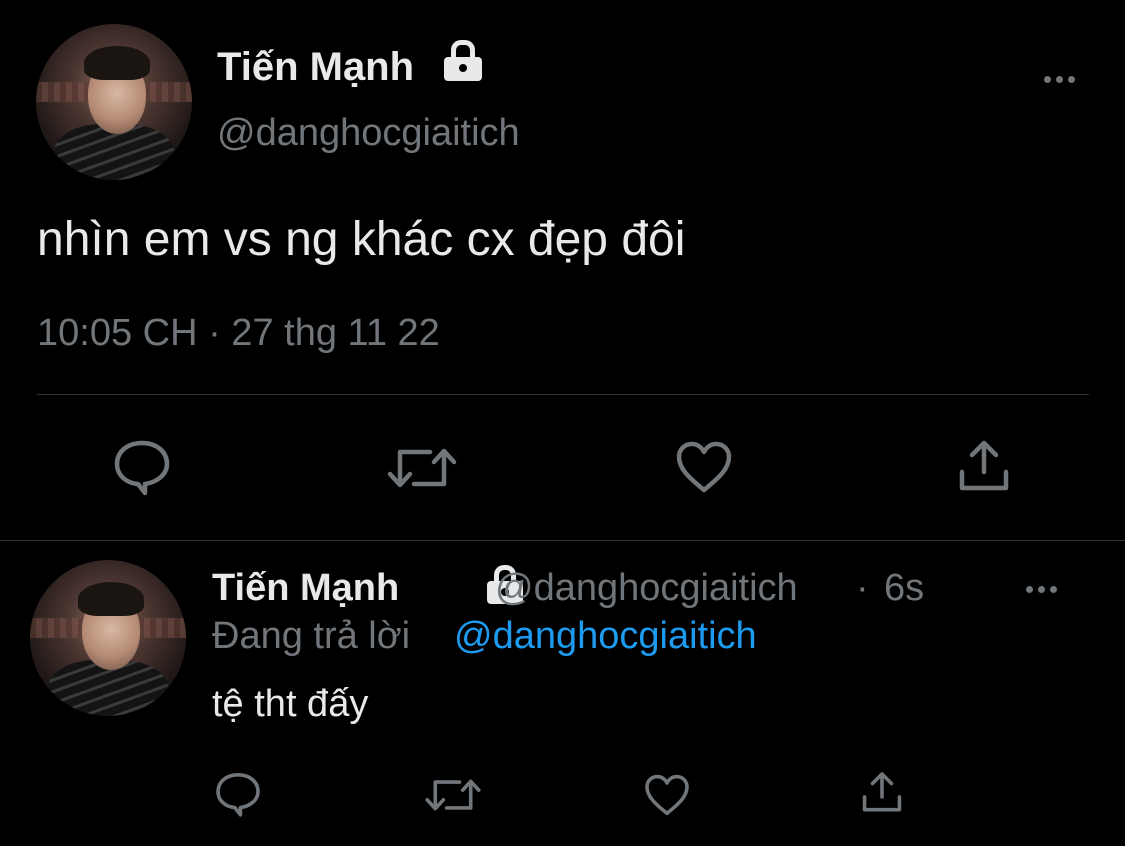  I want to click on author-avatar, so click(114, 102).